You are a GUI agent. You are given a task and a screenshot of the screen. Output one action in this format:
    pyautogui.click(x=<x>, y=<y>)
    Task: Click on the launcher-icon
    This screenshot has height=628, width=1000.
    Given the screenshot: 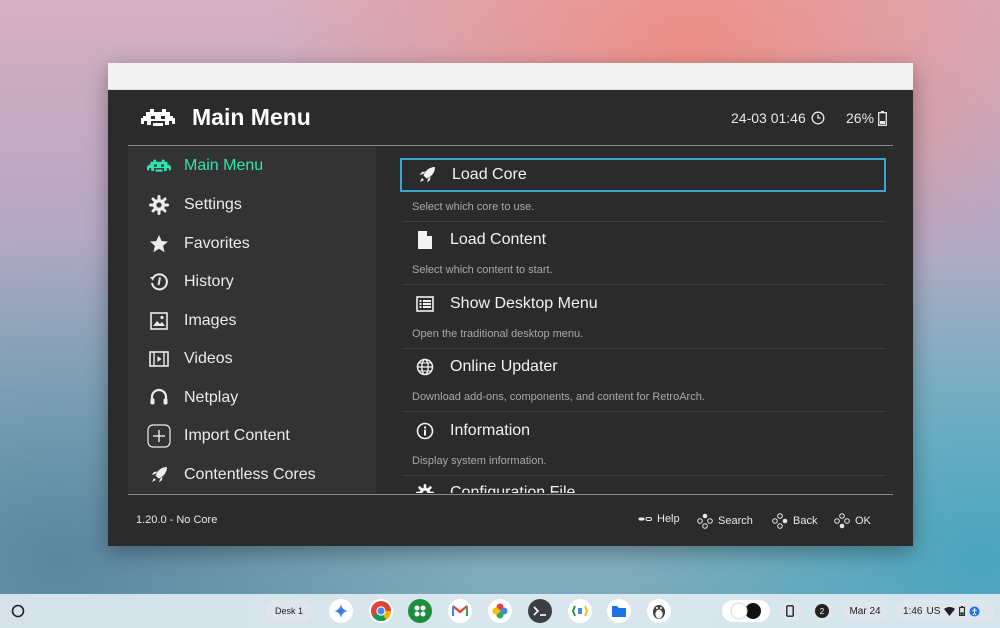 What is the action you would take?
    pyautogui.click(x=18, y=611)
    